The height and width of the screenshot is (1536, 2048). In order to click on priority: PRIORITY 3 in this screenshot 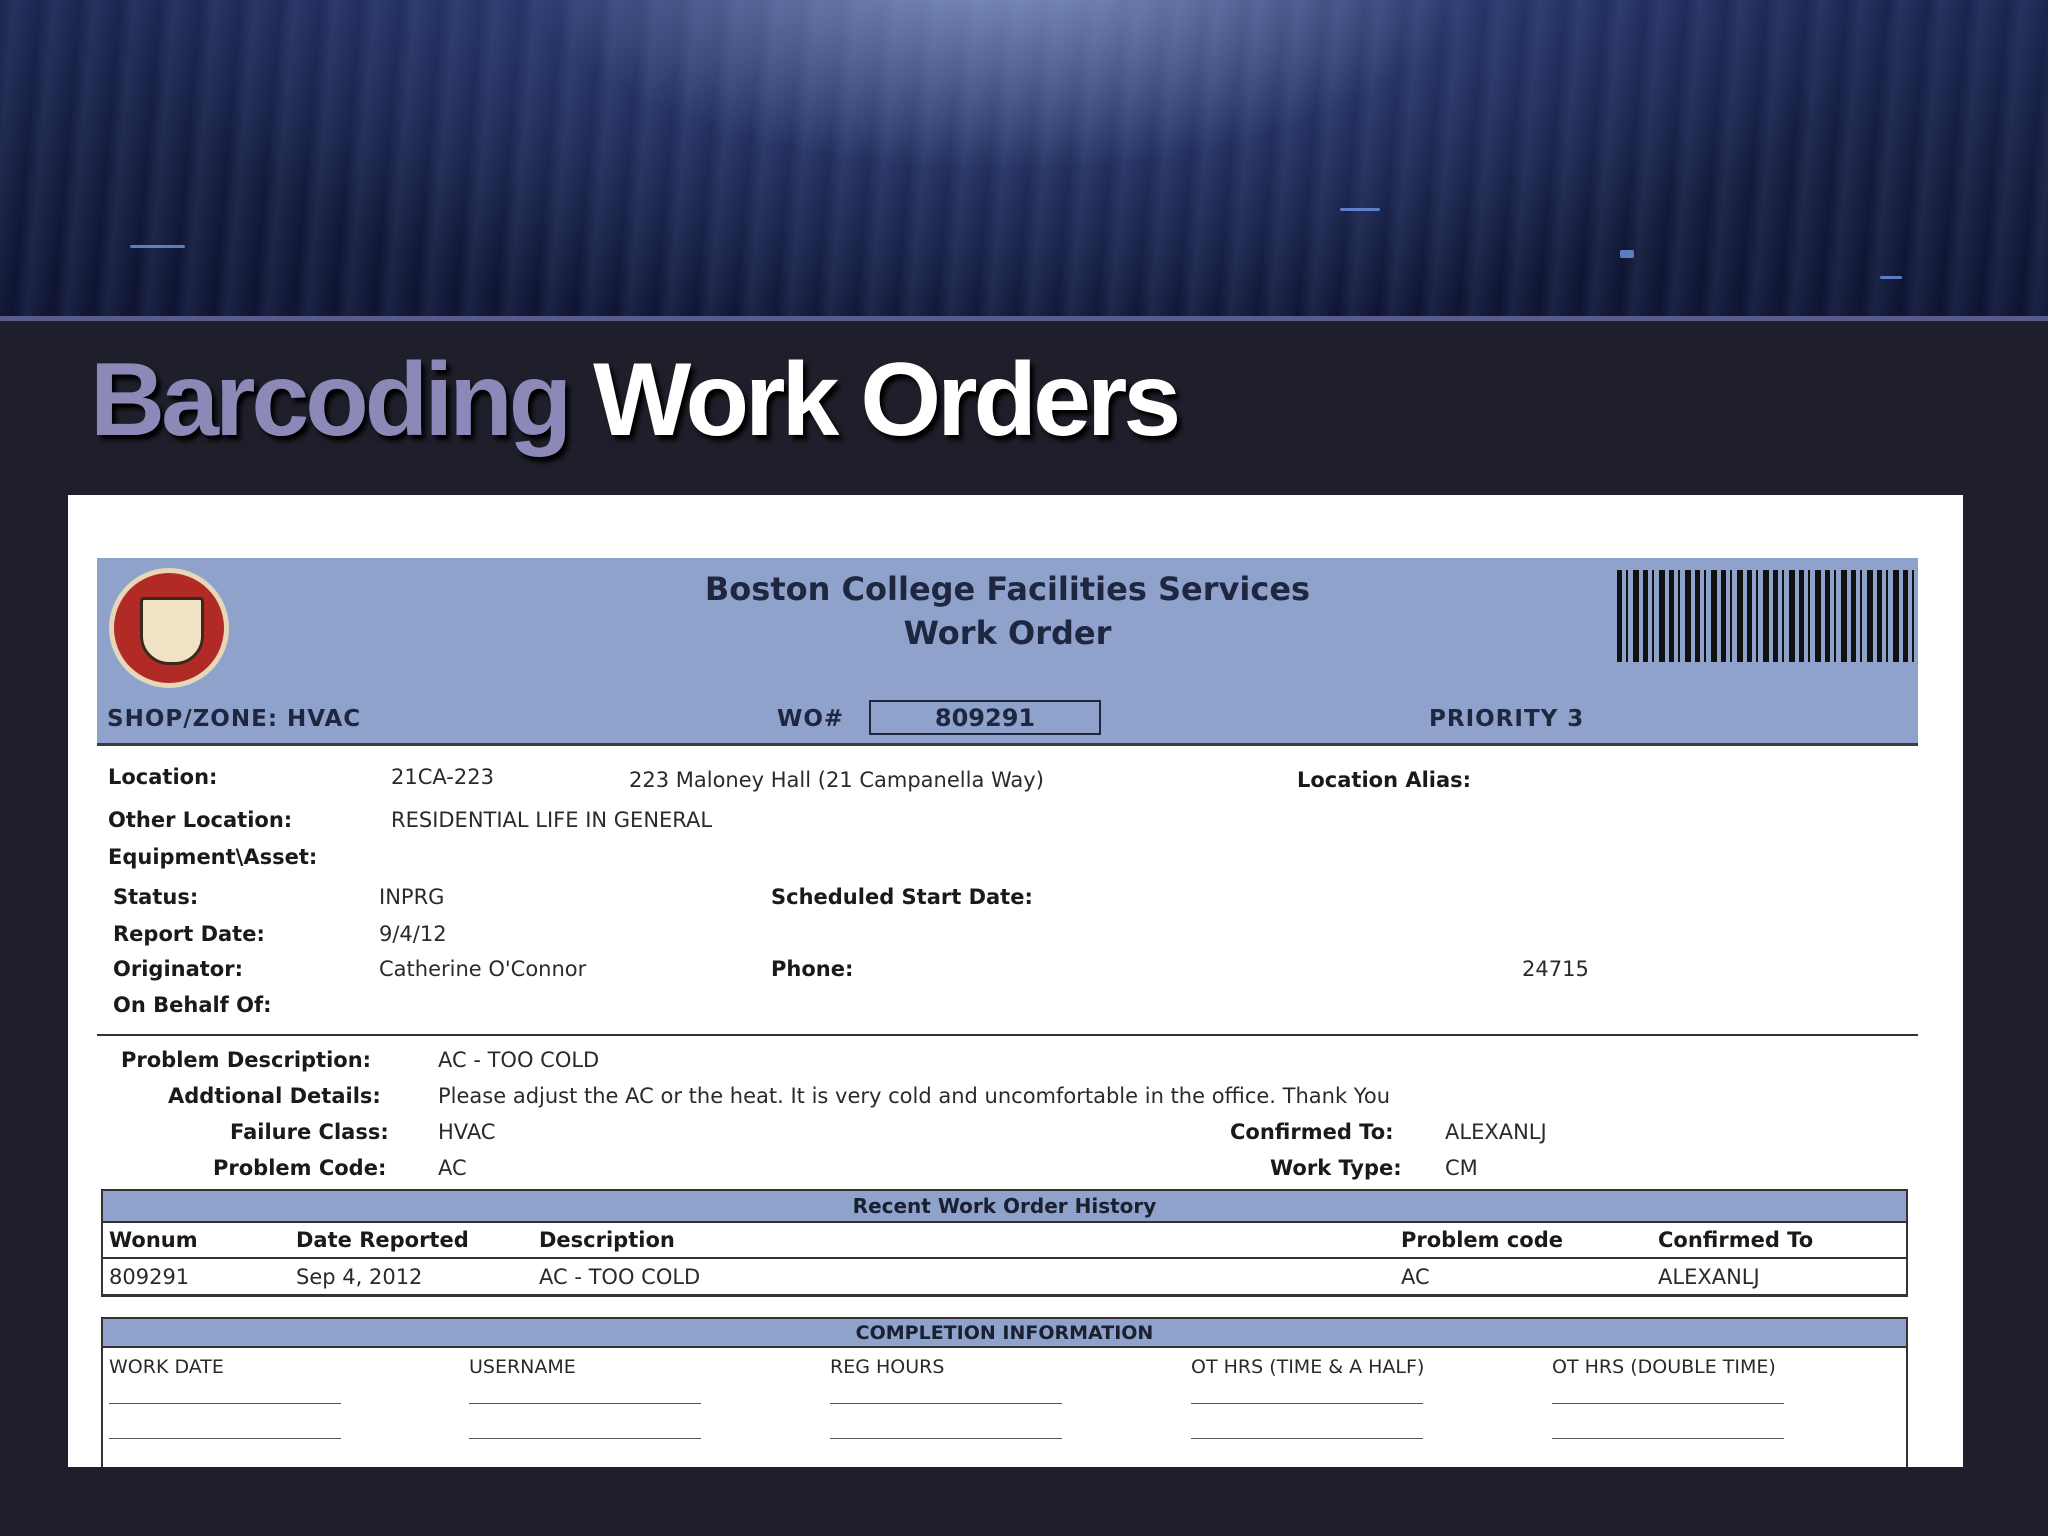, I will do `click(1507, 719)`.